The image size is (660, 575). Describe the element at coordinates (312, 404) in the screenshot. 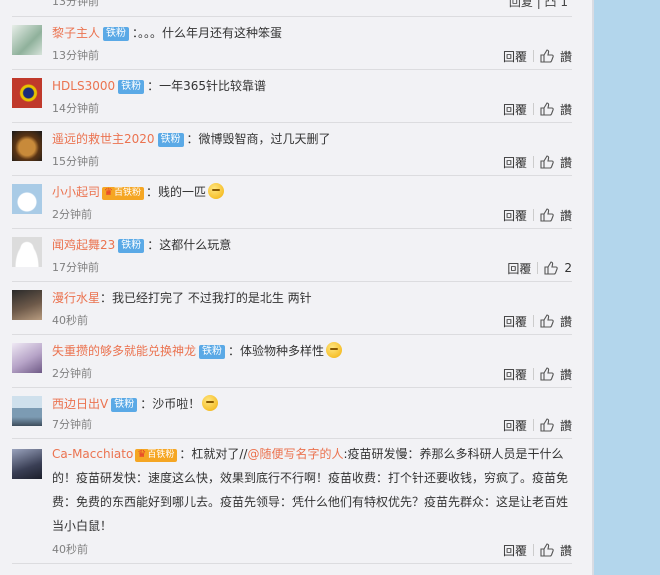

I see `comment-line: 西边日出V 铁粉 ：沙币啦！` at that location.